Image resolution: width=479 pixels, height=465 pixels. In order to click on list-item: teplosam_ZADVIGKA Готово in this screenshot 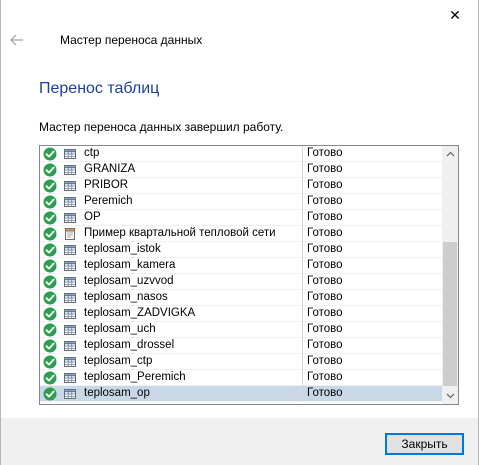, I will do `click(242, 314)`.